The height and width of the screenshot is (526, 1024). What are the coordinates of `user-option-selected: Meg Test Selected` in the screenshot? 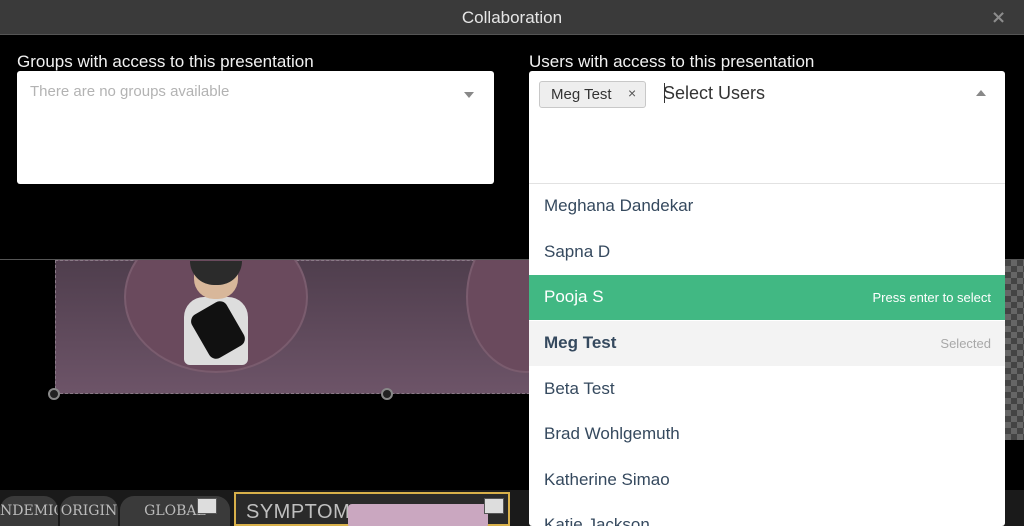 It's located at (767, 343).